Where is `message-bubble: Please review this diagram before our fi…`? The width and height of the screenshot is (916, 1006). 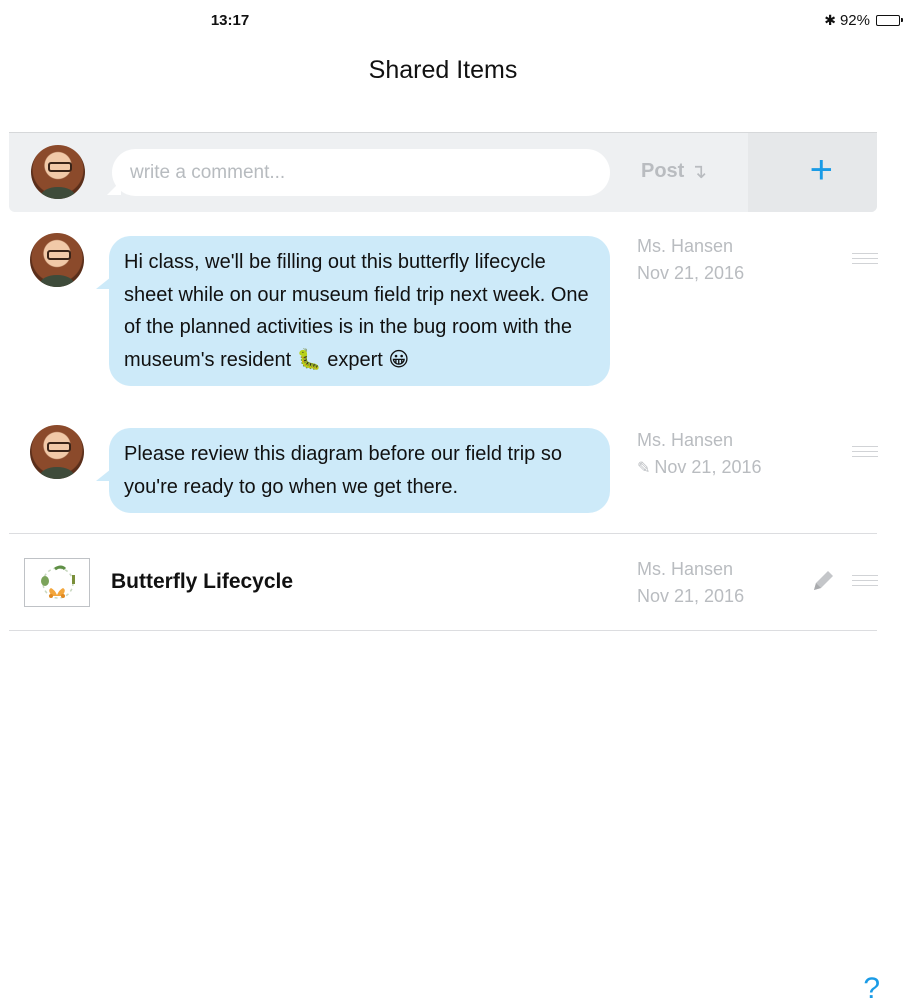
message-bubble: Please review this diagram before our fi… is located at coordinates (359, 470).